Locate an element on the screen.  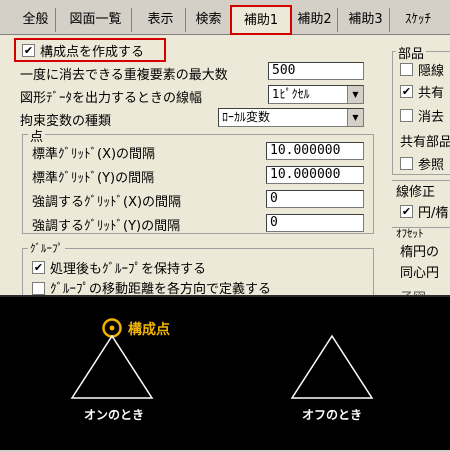
offset-line-1: 楕円の is located at coordinates (420, 252).